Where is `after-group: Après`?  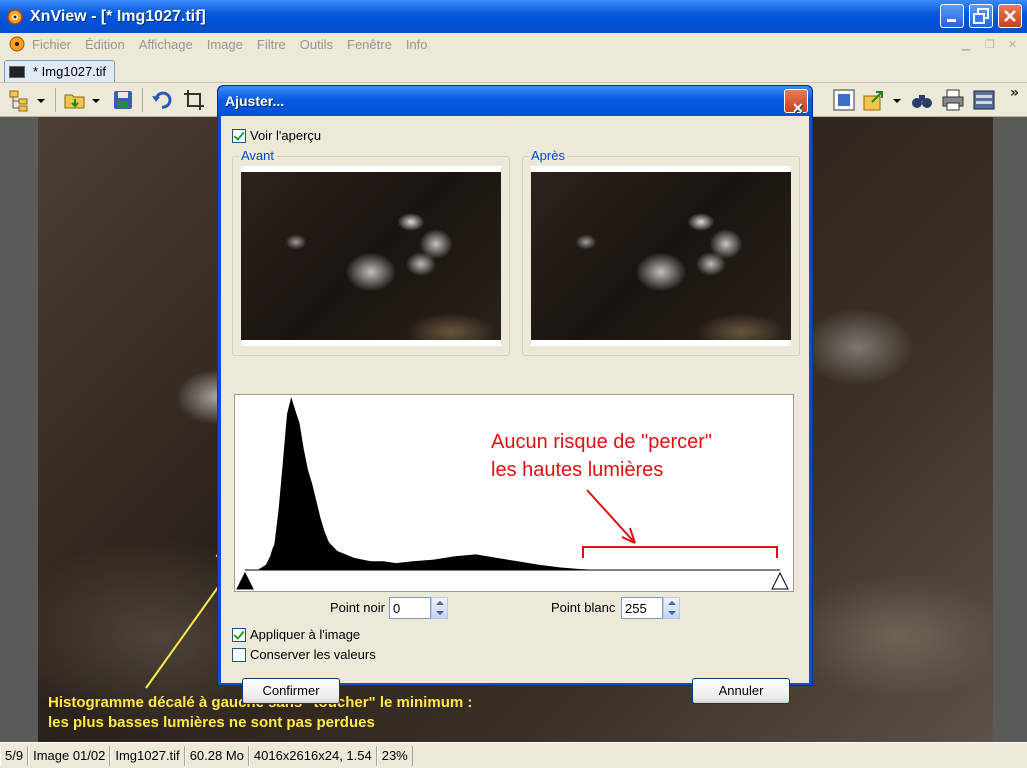
after-group: Après is located at coordinates (661, 252).